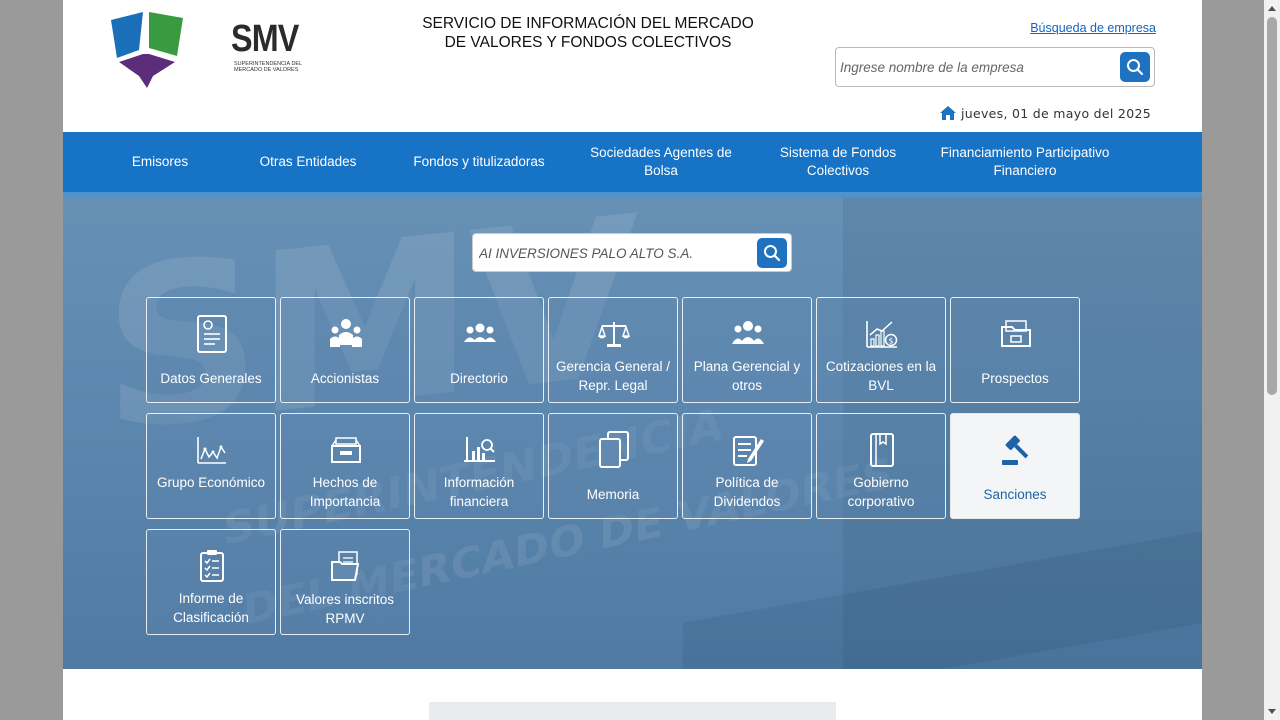 The width and height of the screenshot is (1280, 720). Describe the element at coordinates (345, 609) in the screenshot. I see `tile-label: Valores inscritos RPMV` at that location.